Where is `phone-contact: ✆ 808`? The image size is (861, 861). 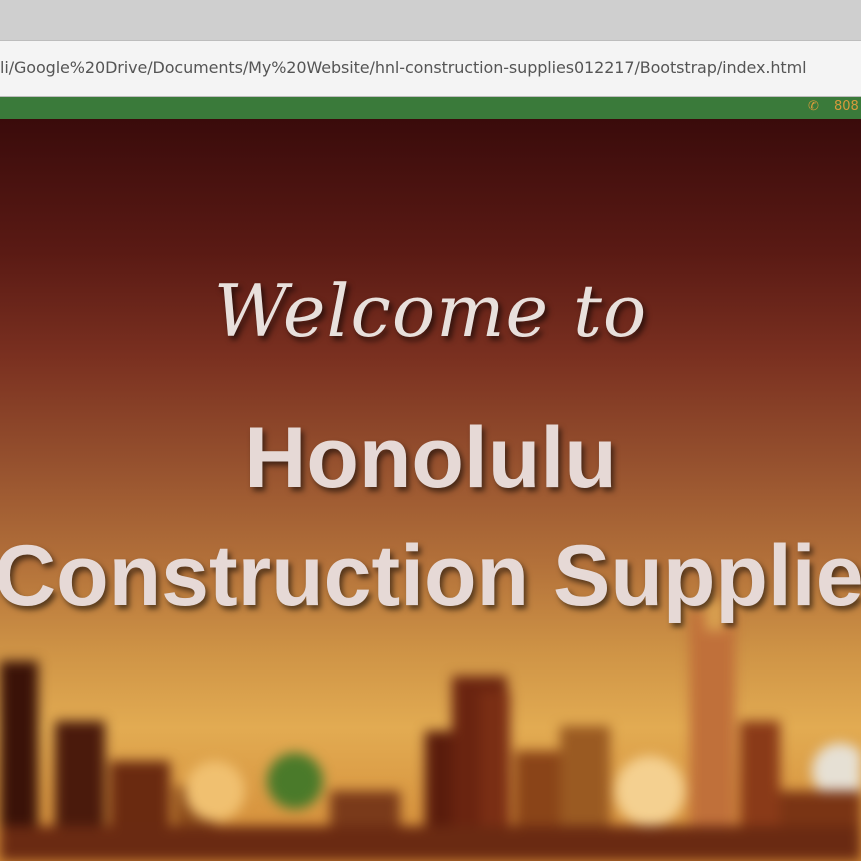
phone-contact: ✆ 808 is located at coordinates (833, 106).